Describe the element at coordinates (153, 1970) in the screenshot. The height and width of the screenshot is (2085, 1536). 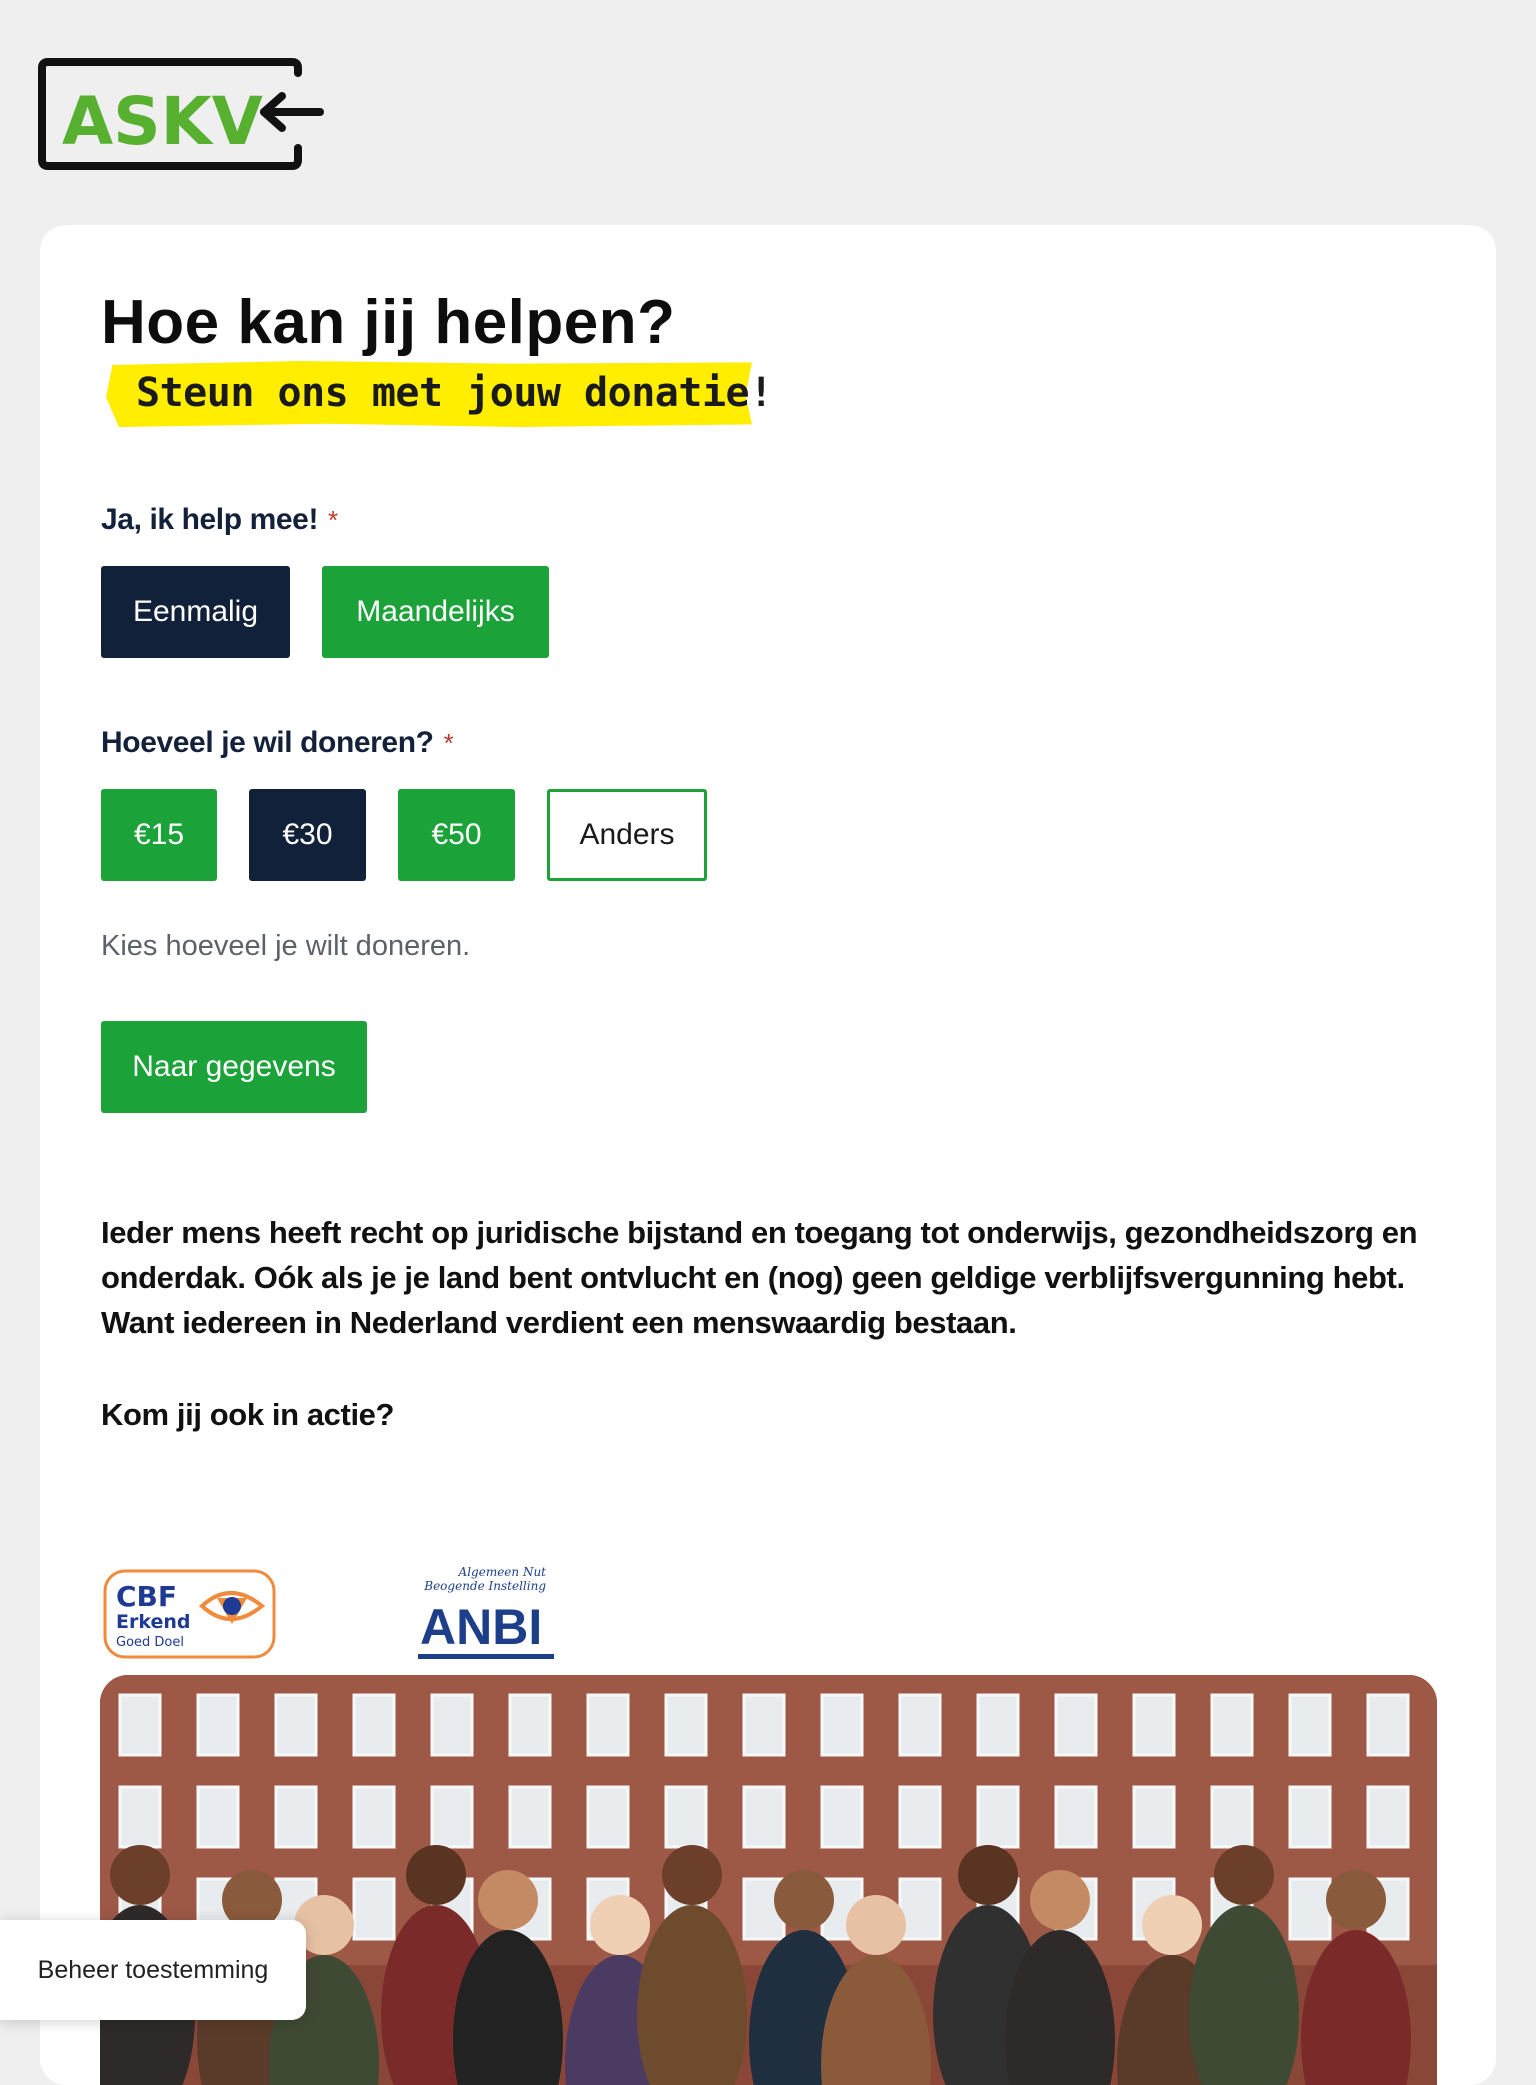
I see `manage-consent-button: Beheer toestemming` at that location.